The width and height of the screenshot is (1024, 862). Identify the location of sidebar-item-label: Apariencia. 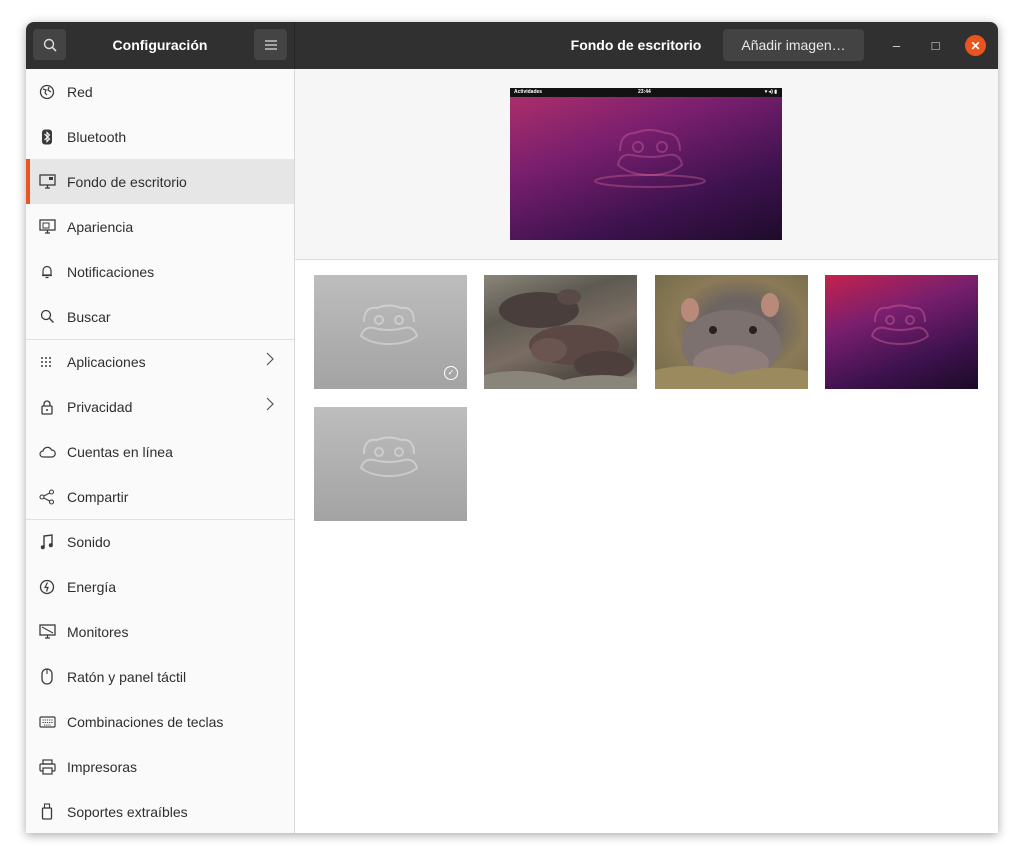
(100, 226).